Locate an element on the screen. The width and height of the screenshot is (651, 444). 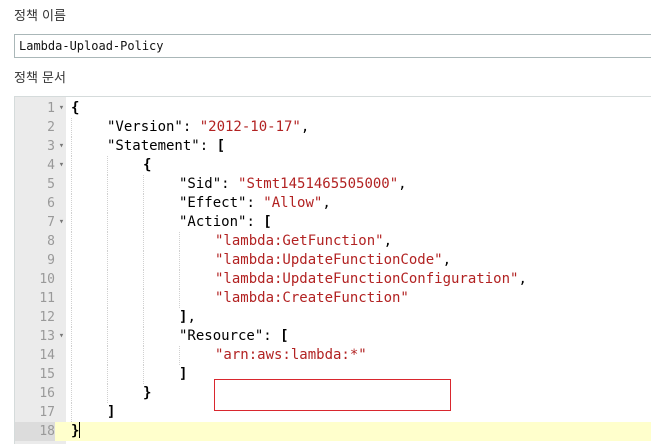
line-number: 1 is located at coordinates (51, 108).